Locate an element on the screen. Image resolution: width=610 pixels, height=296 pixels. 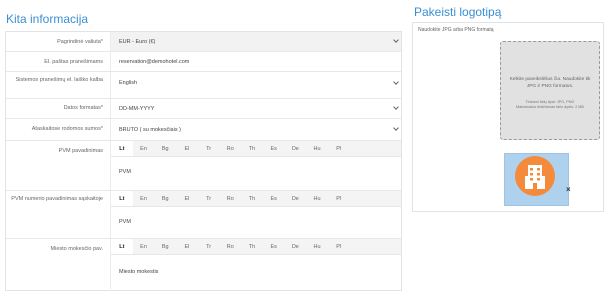
logo-hint: Naudokite JPG arba PNG formatą is located at coordinates (456, 30).